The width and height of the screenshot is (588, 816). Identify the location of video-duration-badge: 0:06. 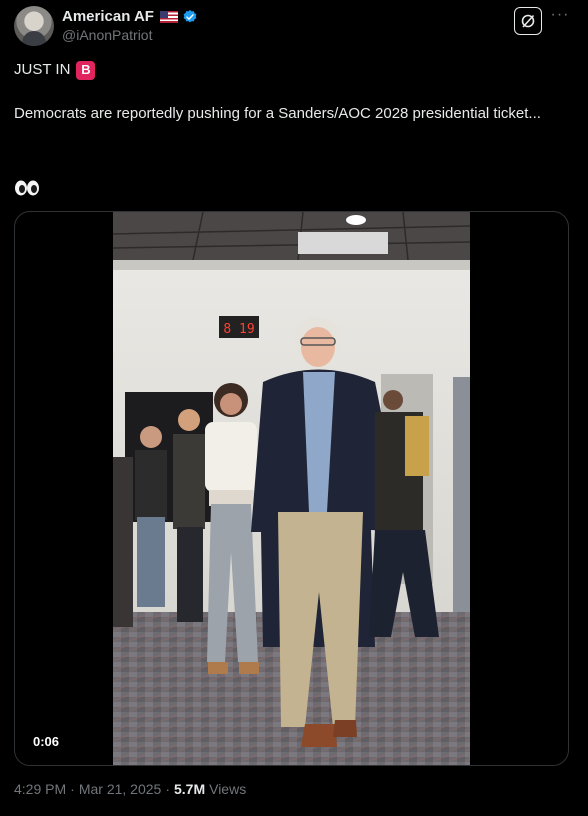
(46, 741).